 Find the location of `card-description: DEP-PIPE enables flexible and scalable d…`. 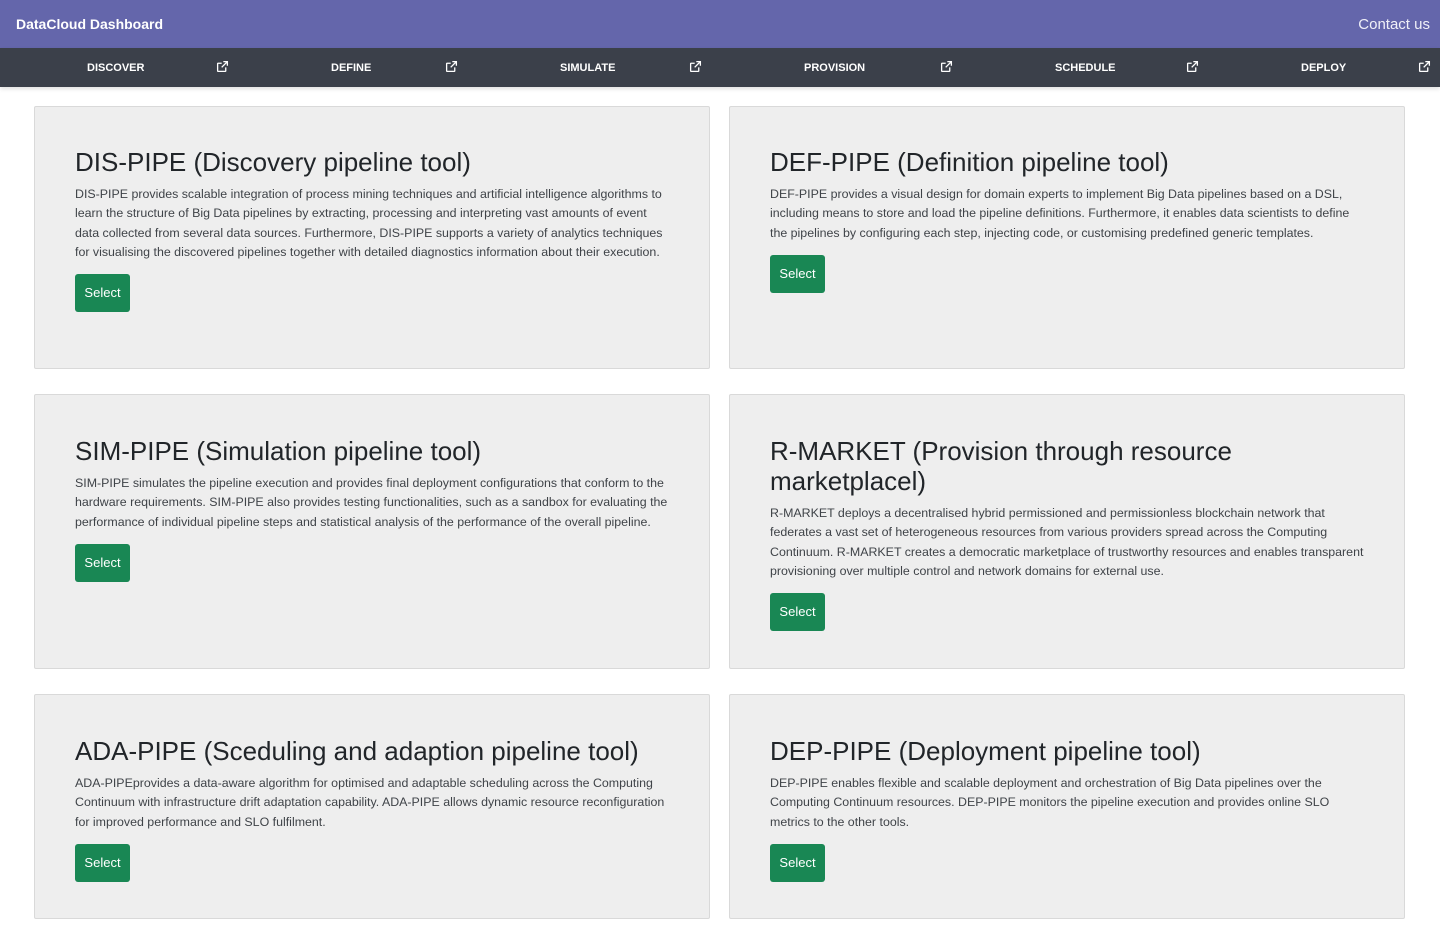

card-description: DEP-PIPE enables flexible and scalable d… is located at coordinates (1050, 802).